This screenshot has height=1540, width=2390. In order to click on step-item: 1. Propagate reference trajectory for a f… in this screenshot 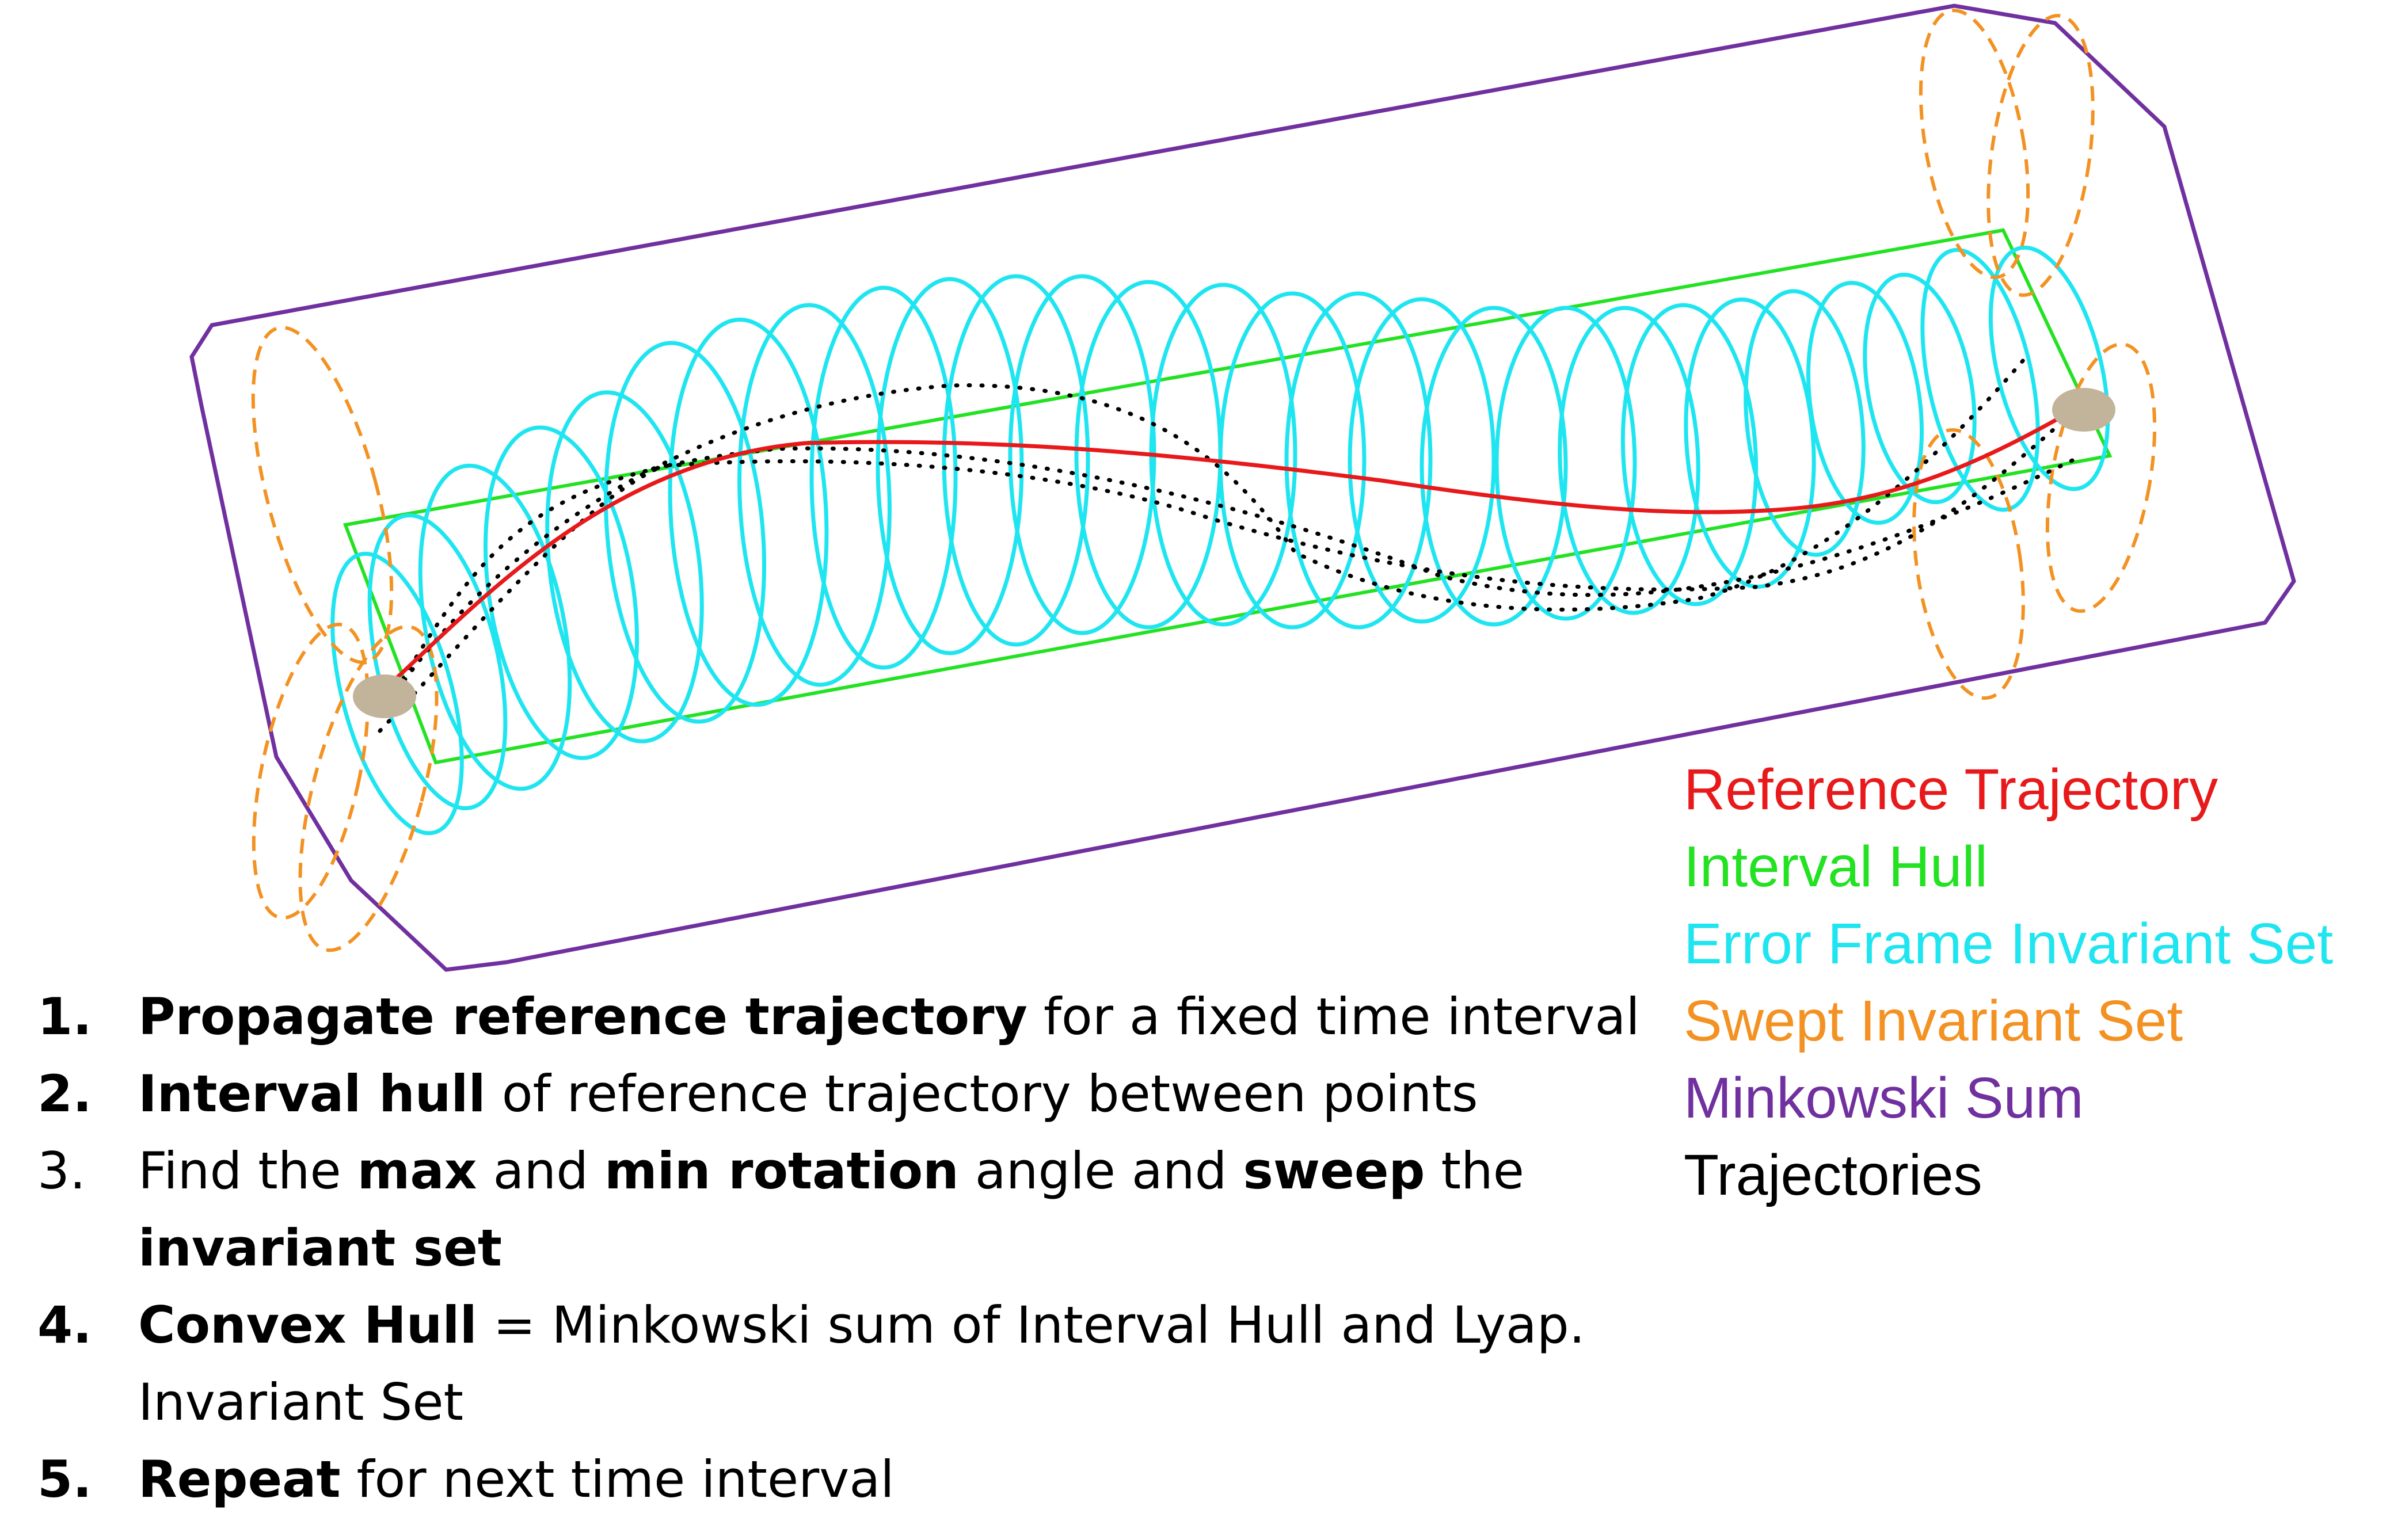, I will do `click(849, 1016)`.